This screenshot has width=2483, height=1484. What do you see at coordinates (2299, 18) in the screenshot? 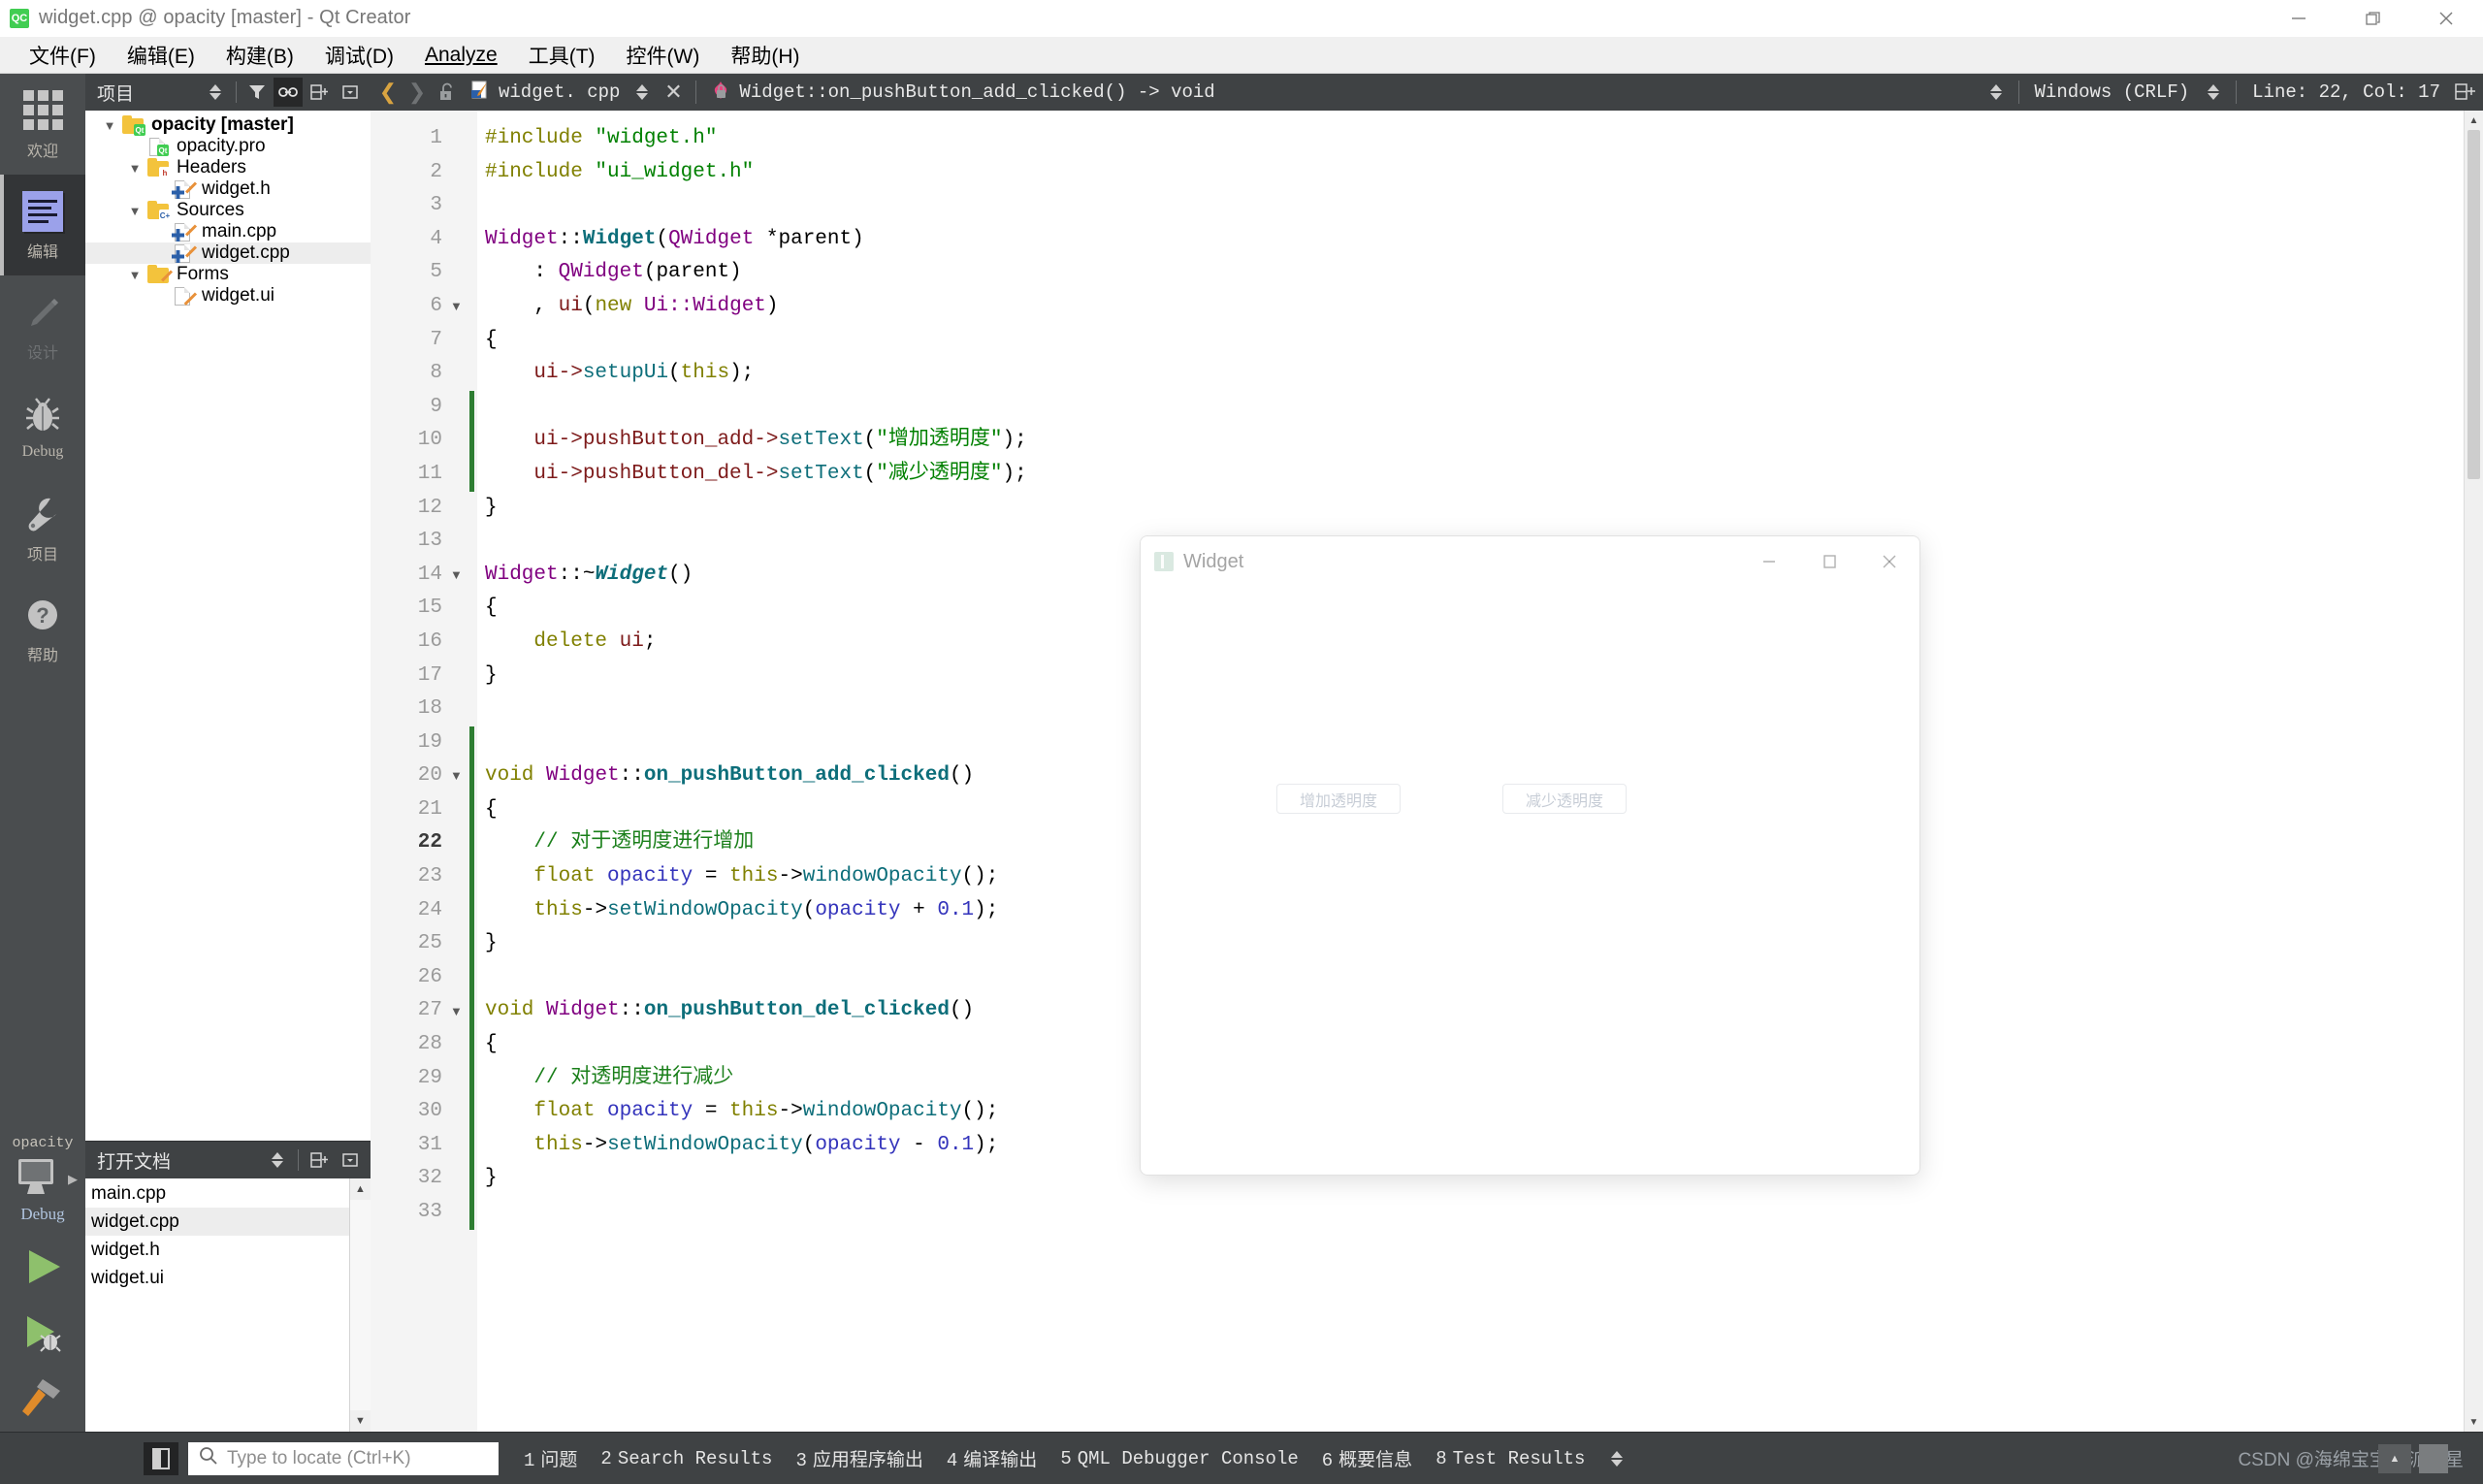
I see `minimize-icon` at bounding box center [2299, 18].